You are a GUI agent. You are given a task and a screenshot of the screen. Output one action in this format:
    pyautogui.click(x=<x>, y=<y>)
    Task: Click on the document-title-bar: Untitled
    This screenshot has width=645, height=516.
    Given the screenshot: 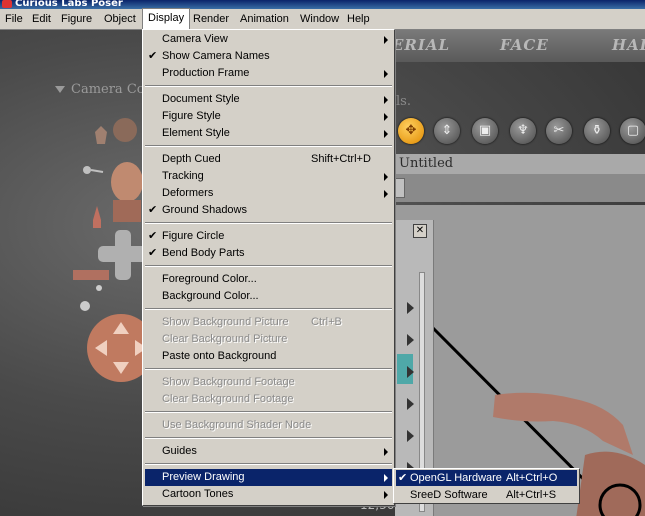 What is the action you would take?
    pyautogui.click(x=520, y=164)
    